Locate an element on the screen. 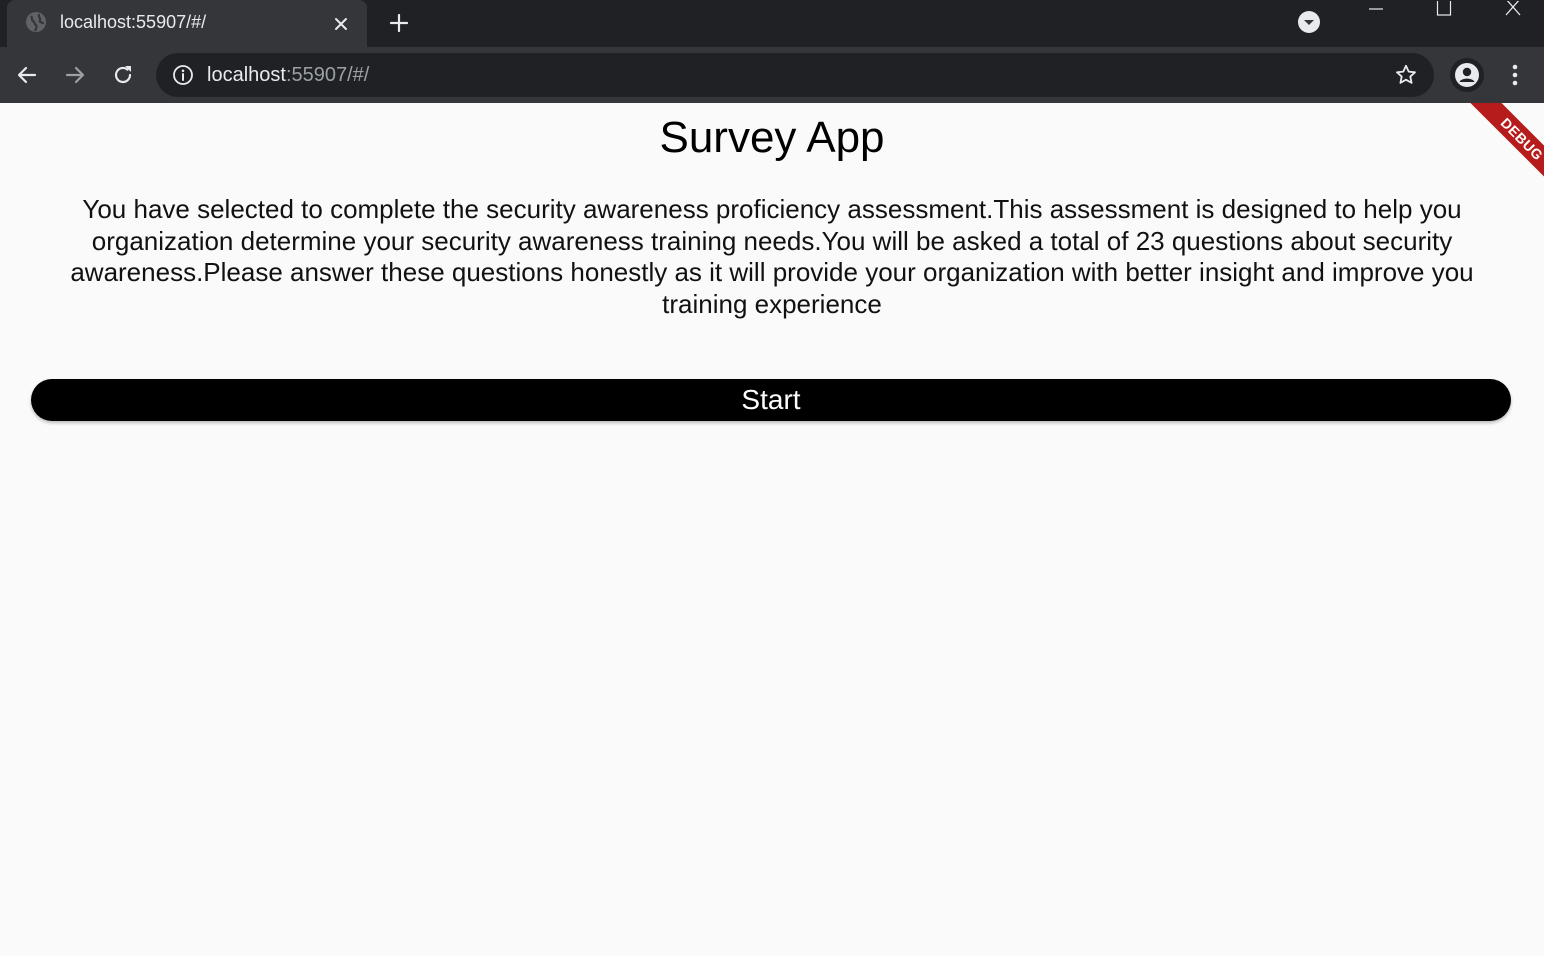 The height and width of the screenshot is (956, 1544). arrow-right-icon is located at coordinates (75, 75).